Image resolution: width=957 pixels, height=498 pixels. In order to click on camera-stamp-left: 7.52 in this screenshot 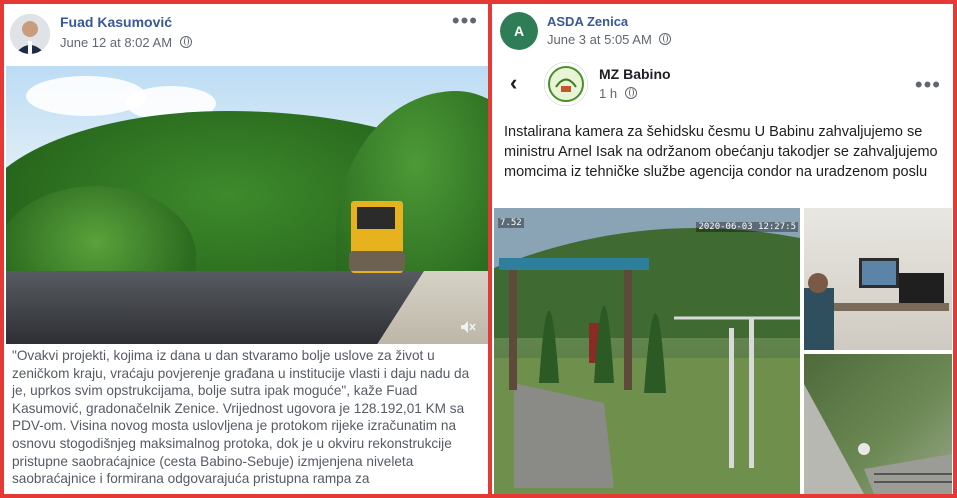, I will do `click(511, 223)`.